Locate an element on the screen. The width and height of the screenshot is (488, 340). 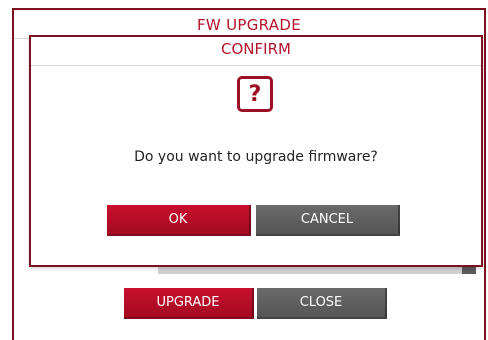
dialog-message: Do you want to upgrade firmware? is located at coordinates (256, 157).